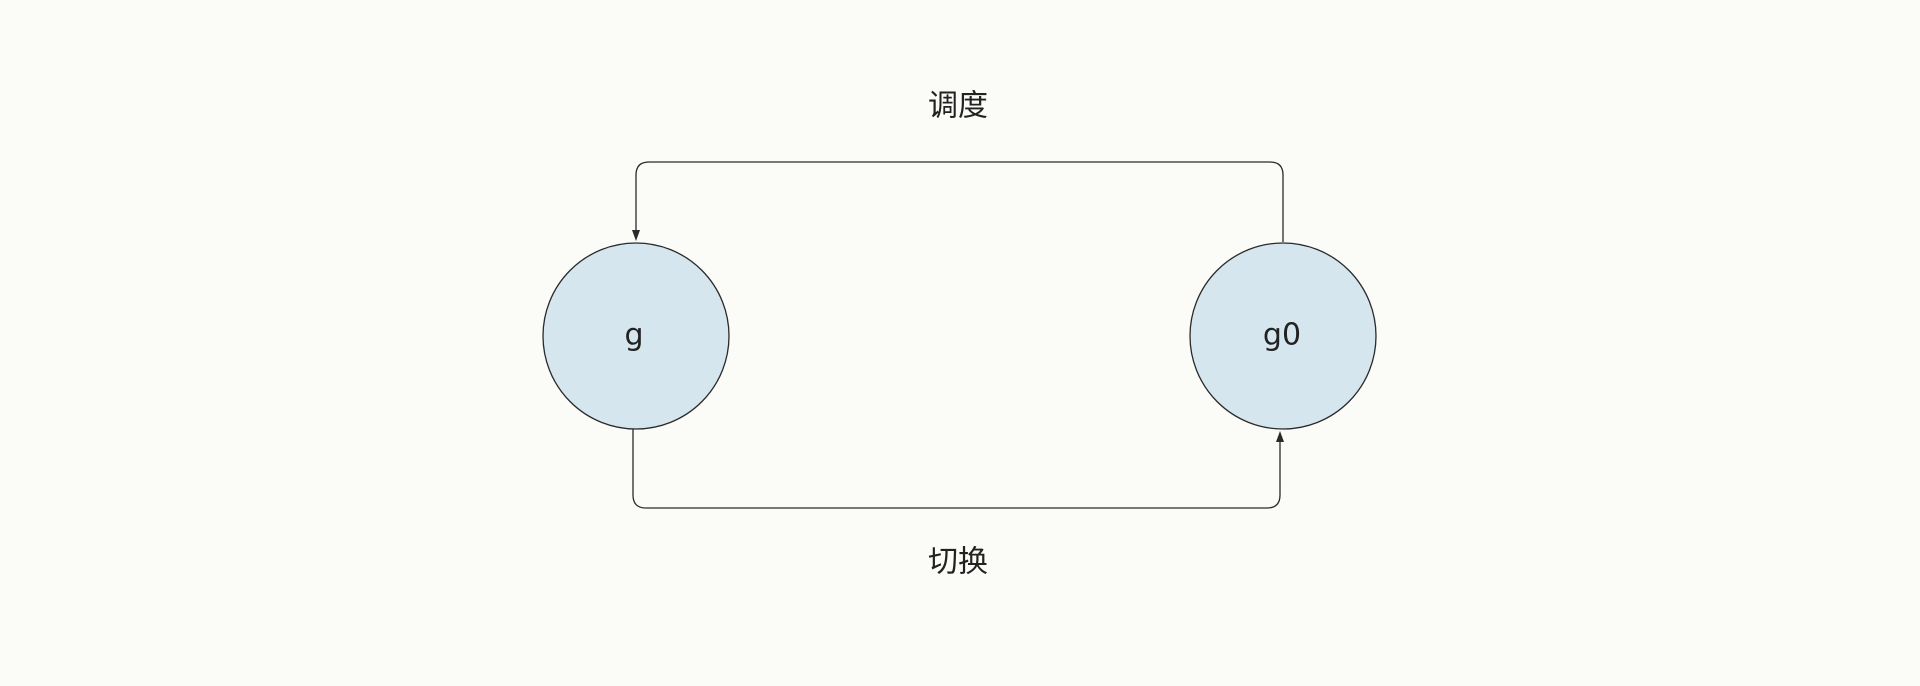 Image resolution: width=1920 pixels, height=686 pixels. Describe the element at coordinates (958, 106) in the screenshot. I see `schedule-edge-label: 调度` at that location.